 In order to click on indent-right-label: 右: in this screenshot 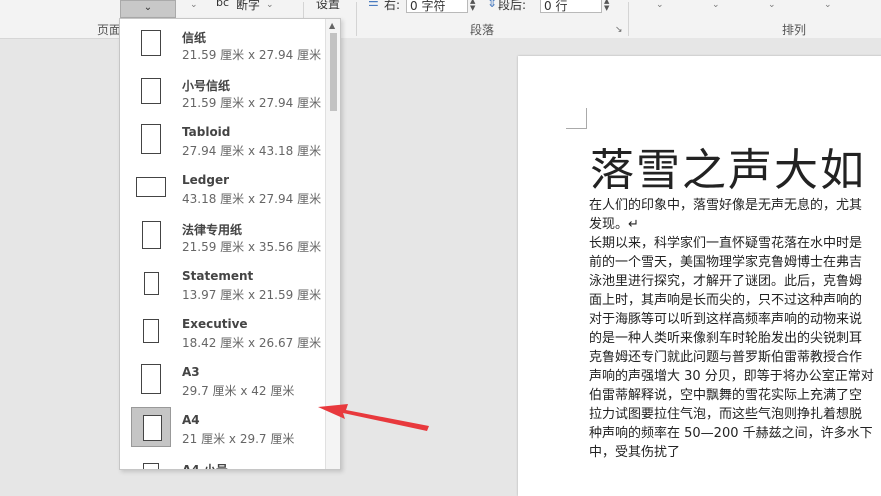, I will do `click(392, 6)`.